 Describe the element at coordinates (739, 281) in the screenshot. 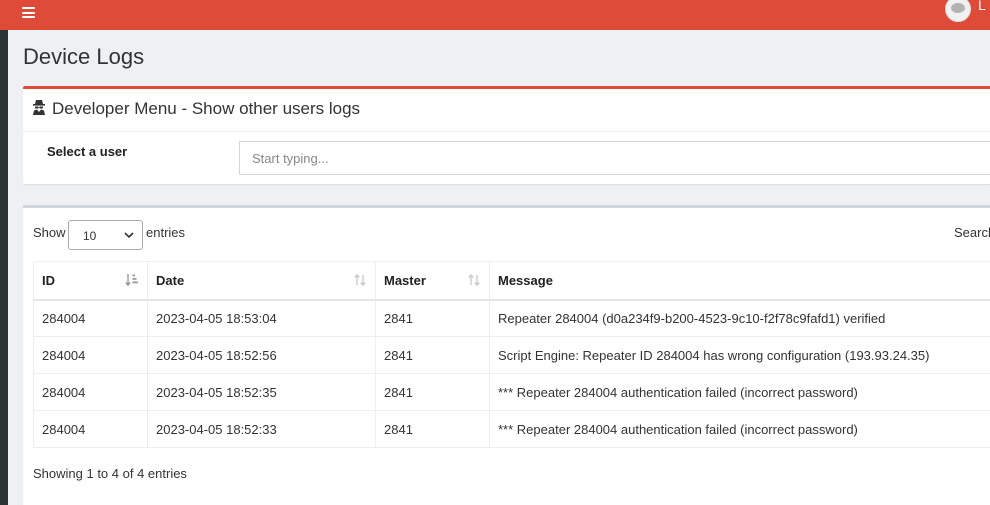

I see `column-header-message: Message` at that location.